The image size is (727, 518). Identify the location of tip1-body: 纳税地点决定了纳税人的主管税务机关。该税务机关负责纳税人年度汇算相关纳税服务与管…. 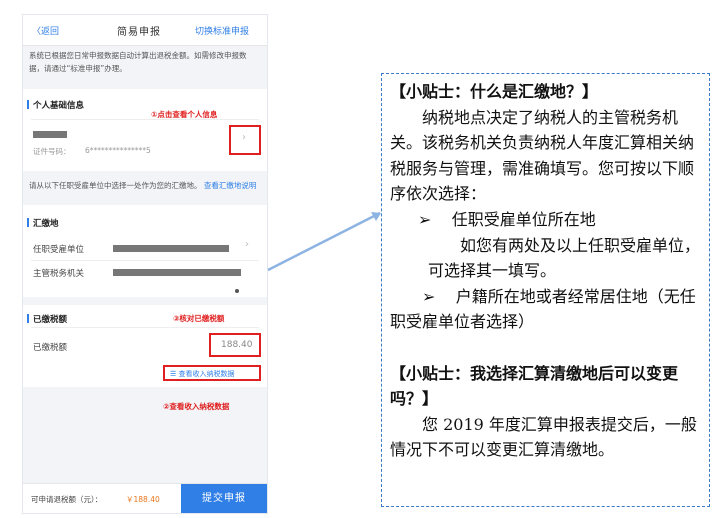
(542, 155).